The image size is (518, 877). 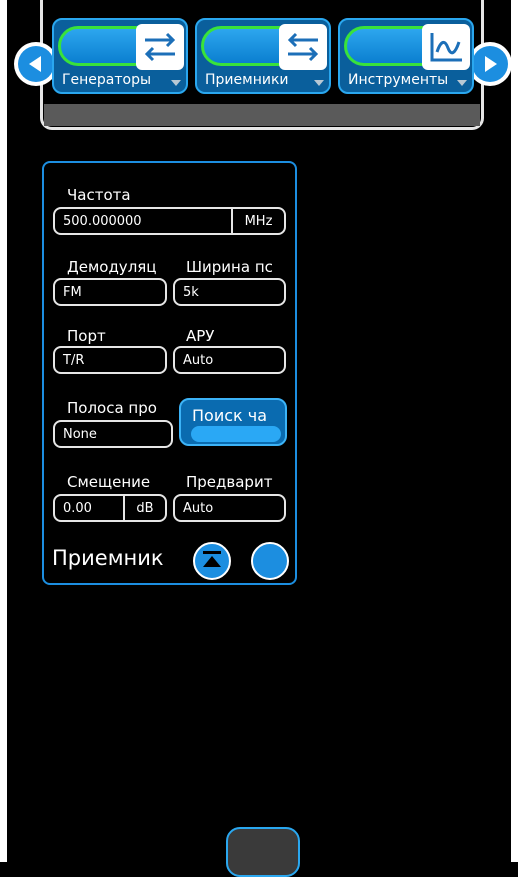 I want to click on chevron-right-icon, so click(x=490, y=64).